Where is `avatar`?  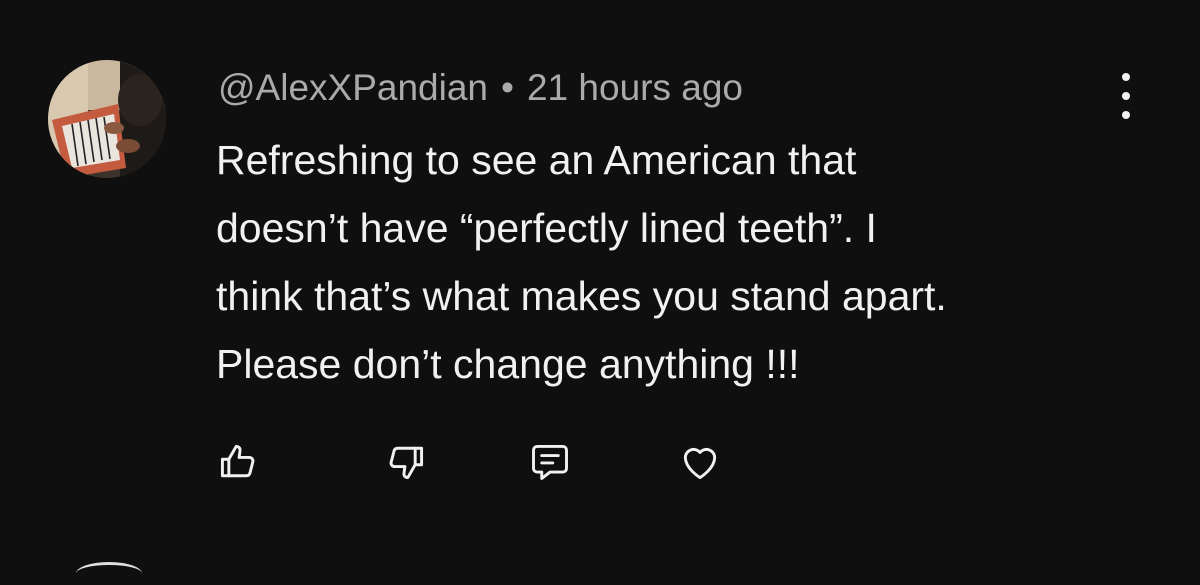 avatar is located at coordinates (107, 119).